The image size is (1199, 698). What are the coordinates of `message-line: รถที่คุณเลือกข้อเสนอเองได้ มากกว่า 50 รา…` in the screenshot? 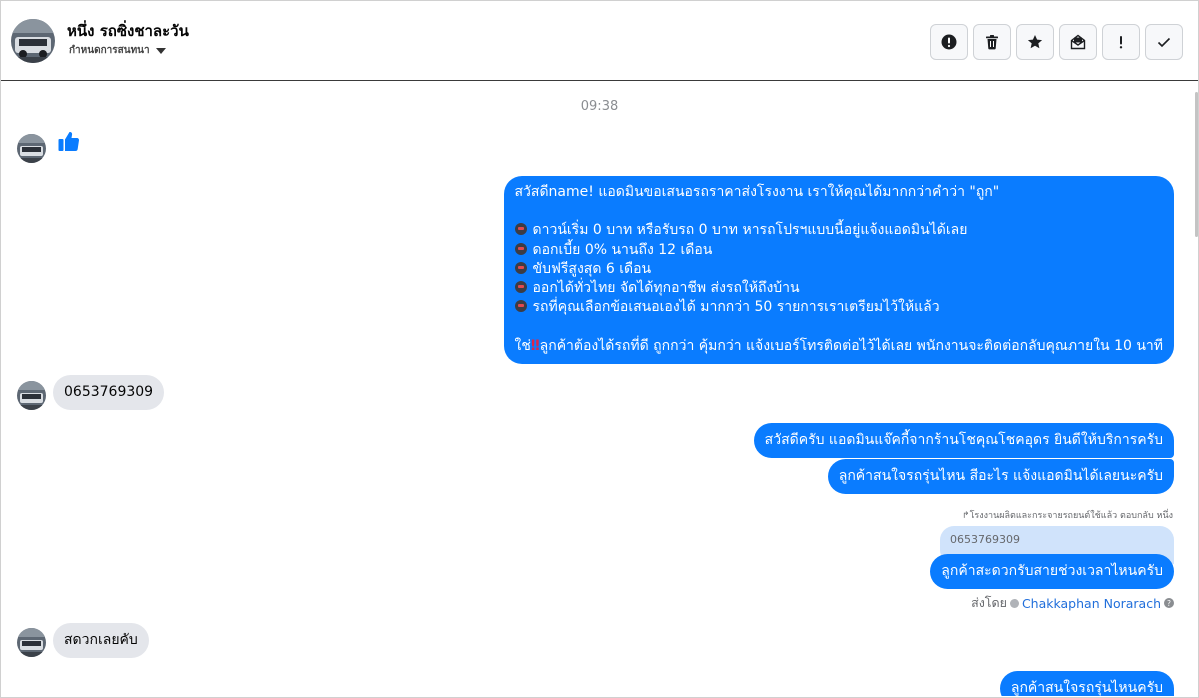 It's located at (736, 307).